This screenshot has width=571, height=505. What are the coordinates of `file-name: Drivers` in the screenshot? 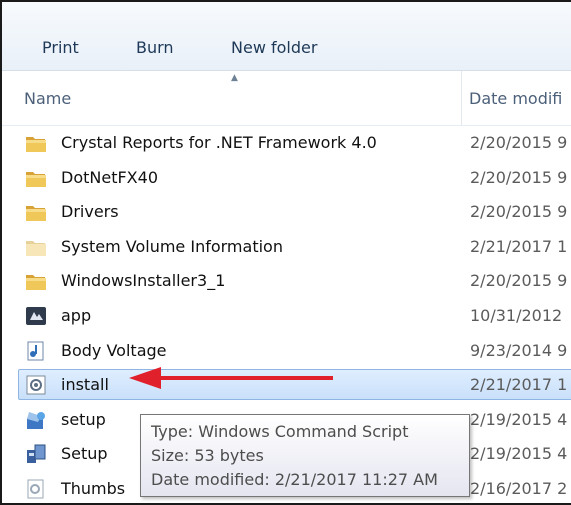 It's located at (90, 212).